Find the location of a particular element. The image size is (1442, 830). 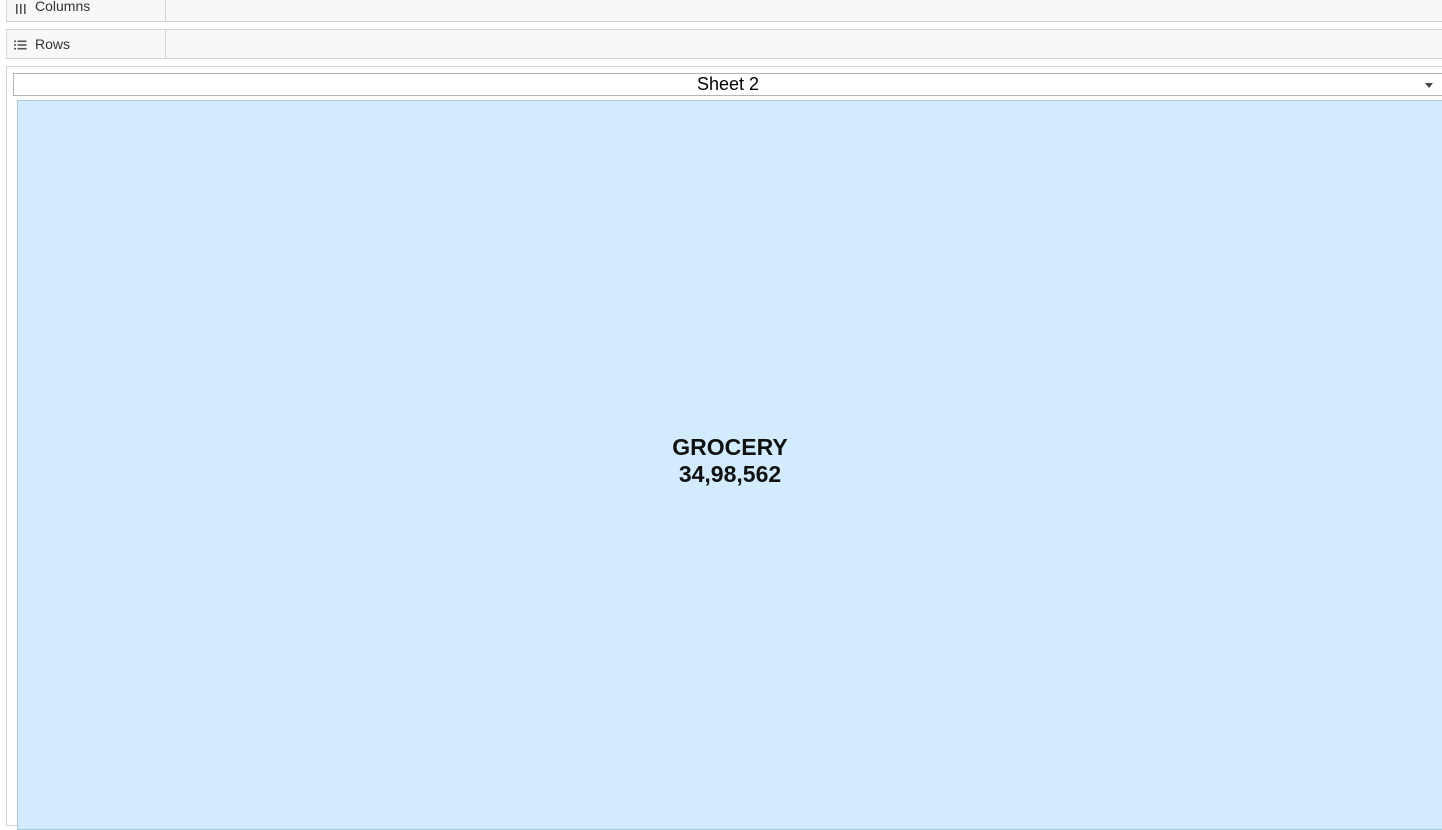

columns-label-text: Columns is located at coordinates (63, 7).